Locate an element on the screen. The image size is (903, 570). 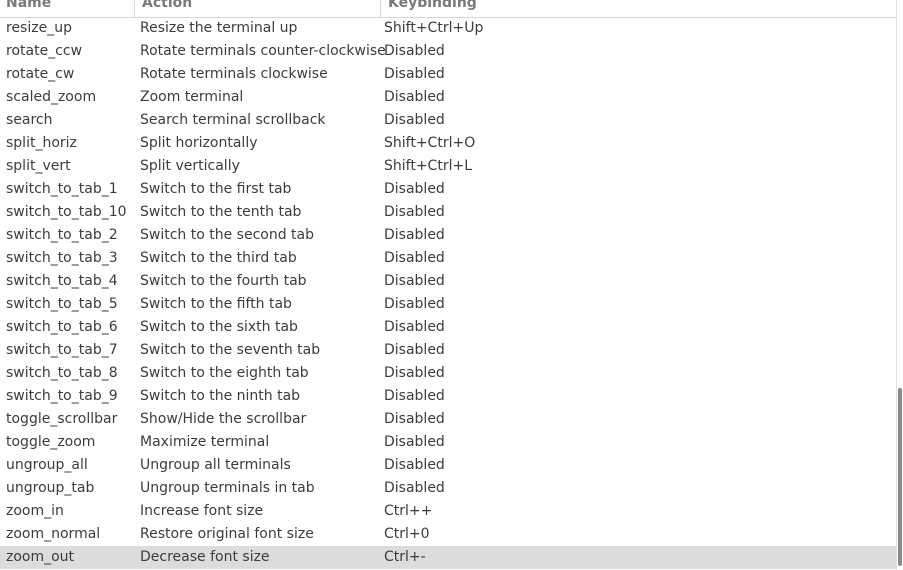
table-row: scaled_zoom Zoom terminal Disabled is located at coordinates (448, 97).